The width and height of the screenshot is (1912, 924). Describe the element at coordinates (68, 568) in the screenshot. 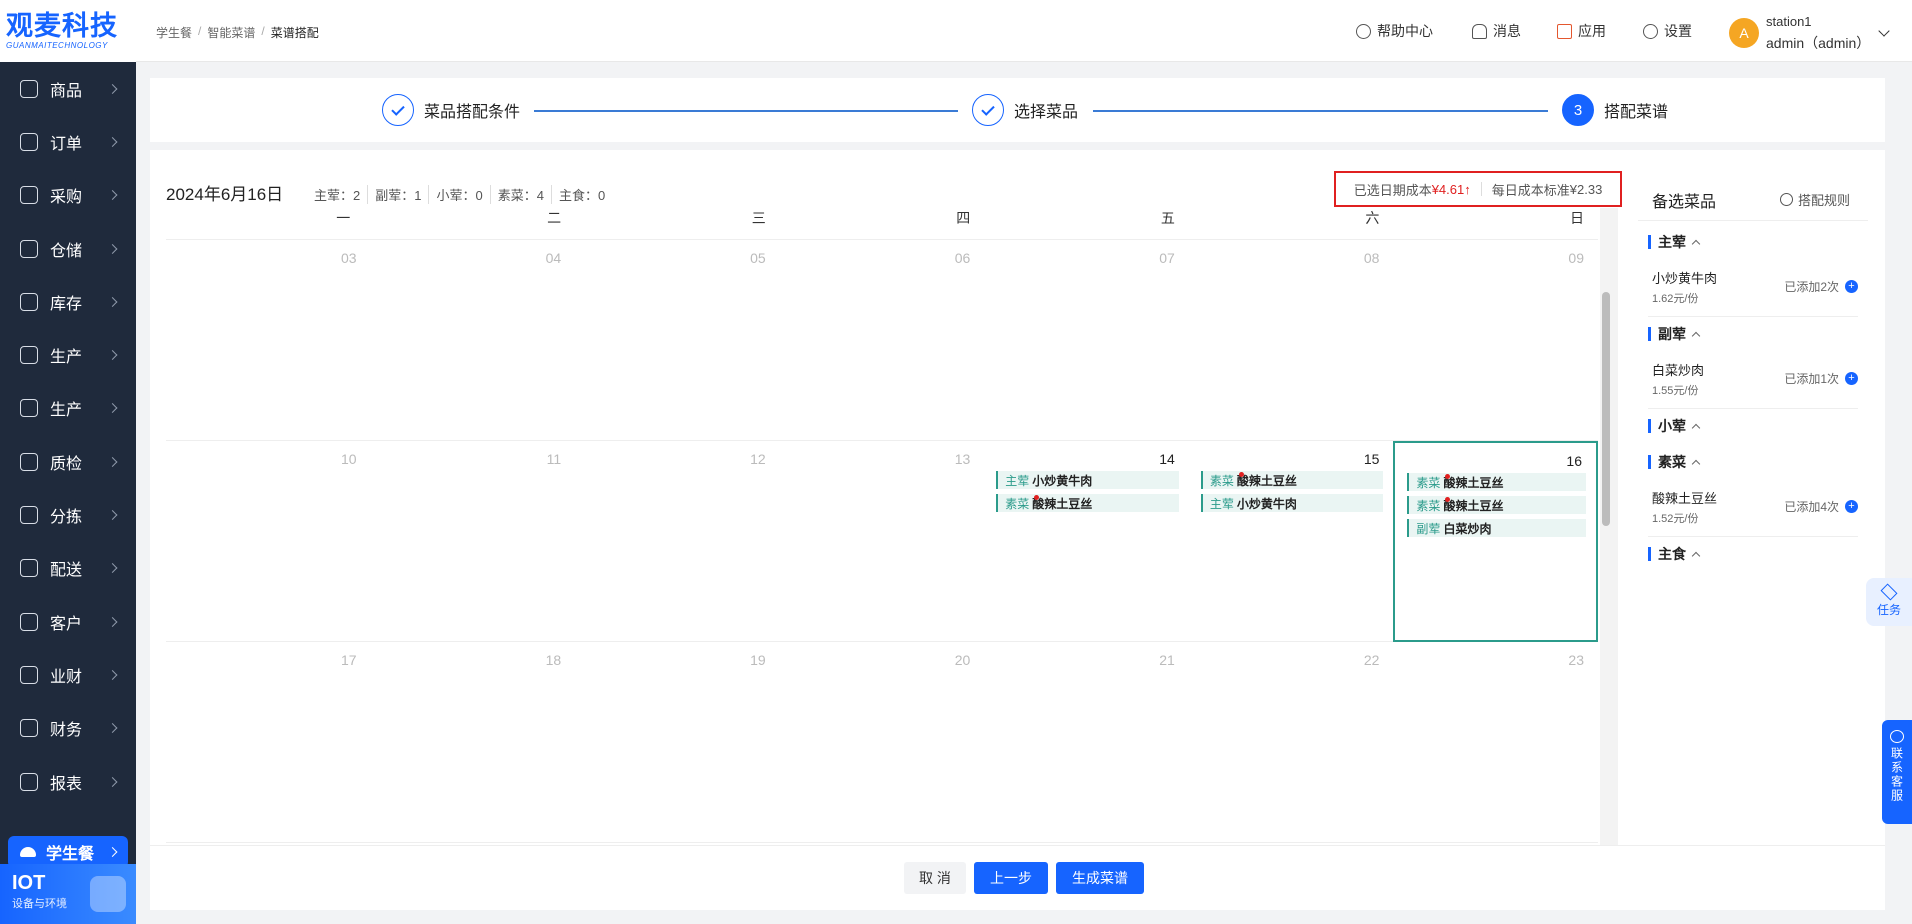

I see `sidebar-item-9: 配送` at that location.